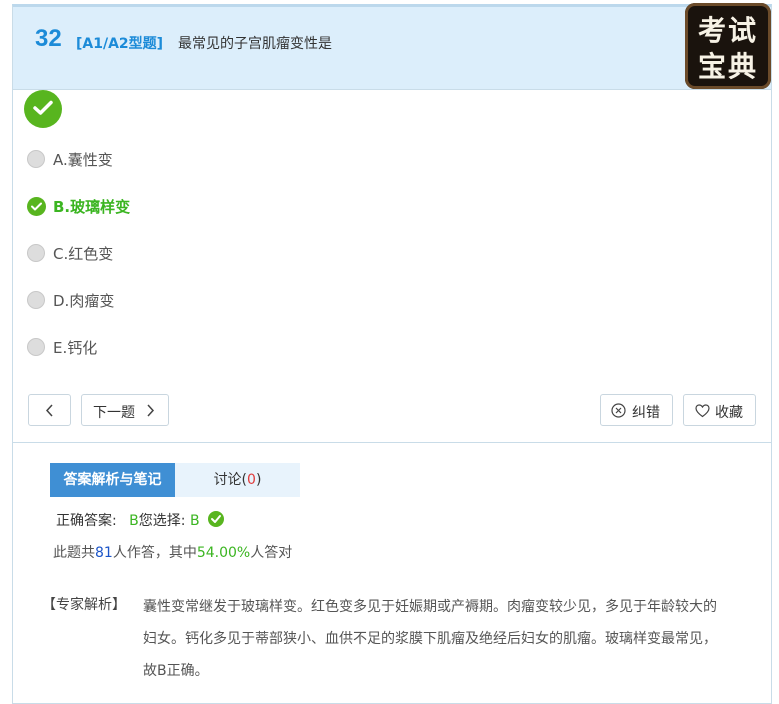 This screenshot has height=704, width=779. Describe the element at coordinates (727, 30) in the screenshot. I see `logo-line1: 考试` at that location.